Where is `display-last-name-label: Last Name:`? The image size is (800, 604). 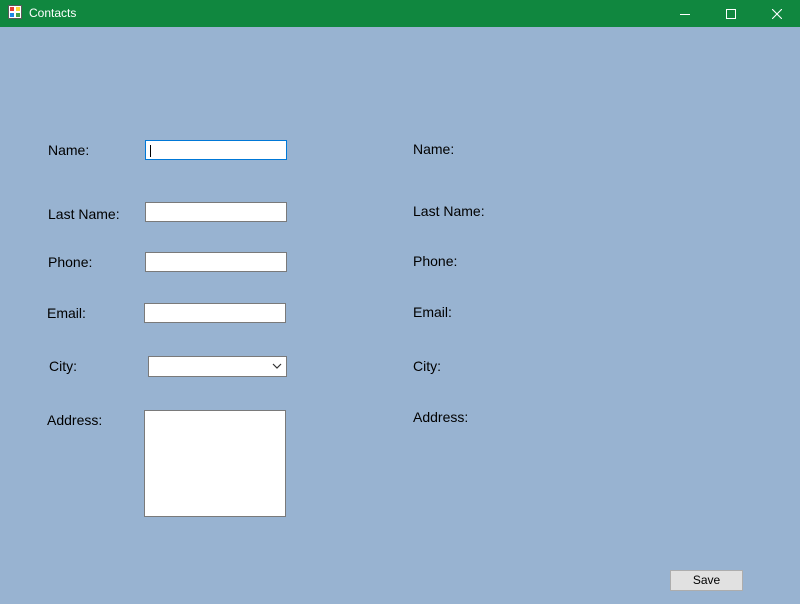 display-last-name-label: Last Name: is located at coordinates (449, 211).